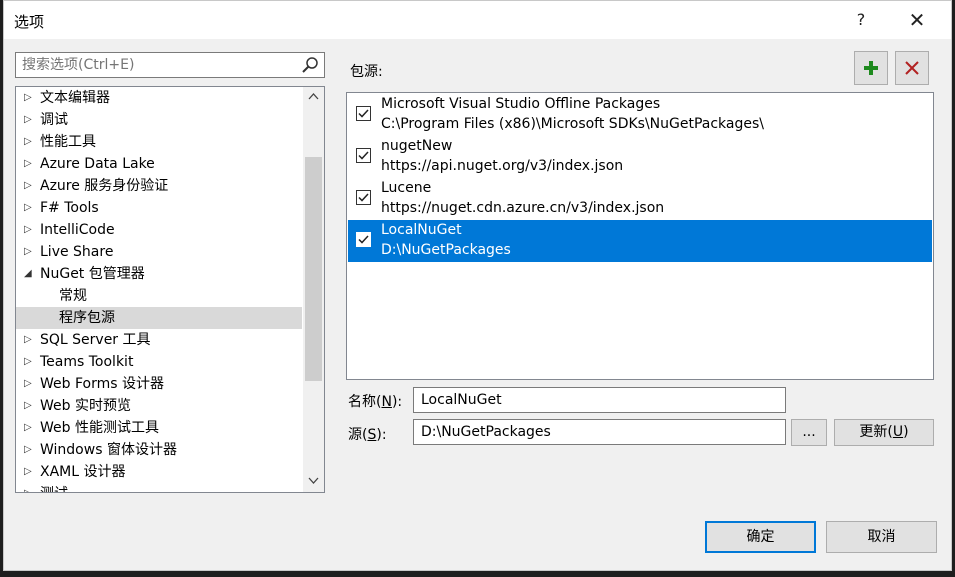  What do you see at coordinates (367, 435) in the screenshot?
I see `source-label: 源(S):` at bounding box center [367, 435].